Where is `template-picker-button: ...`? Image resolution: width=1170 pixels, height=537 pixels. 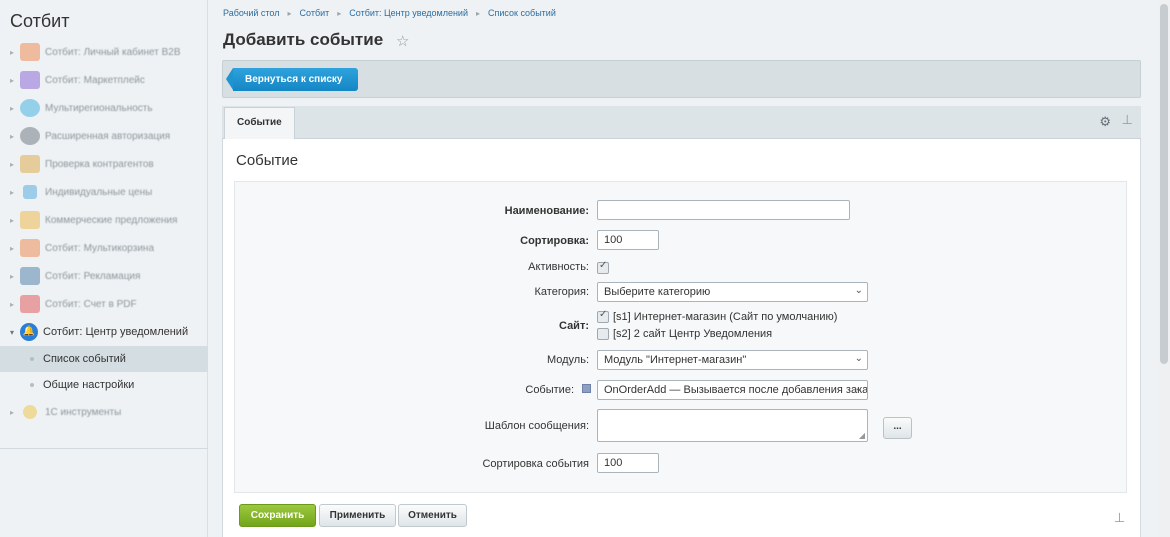 template-picker-button: ... is located at coordinates (897, 428).